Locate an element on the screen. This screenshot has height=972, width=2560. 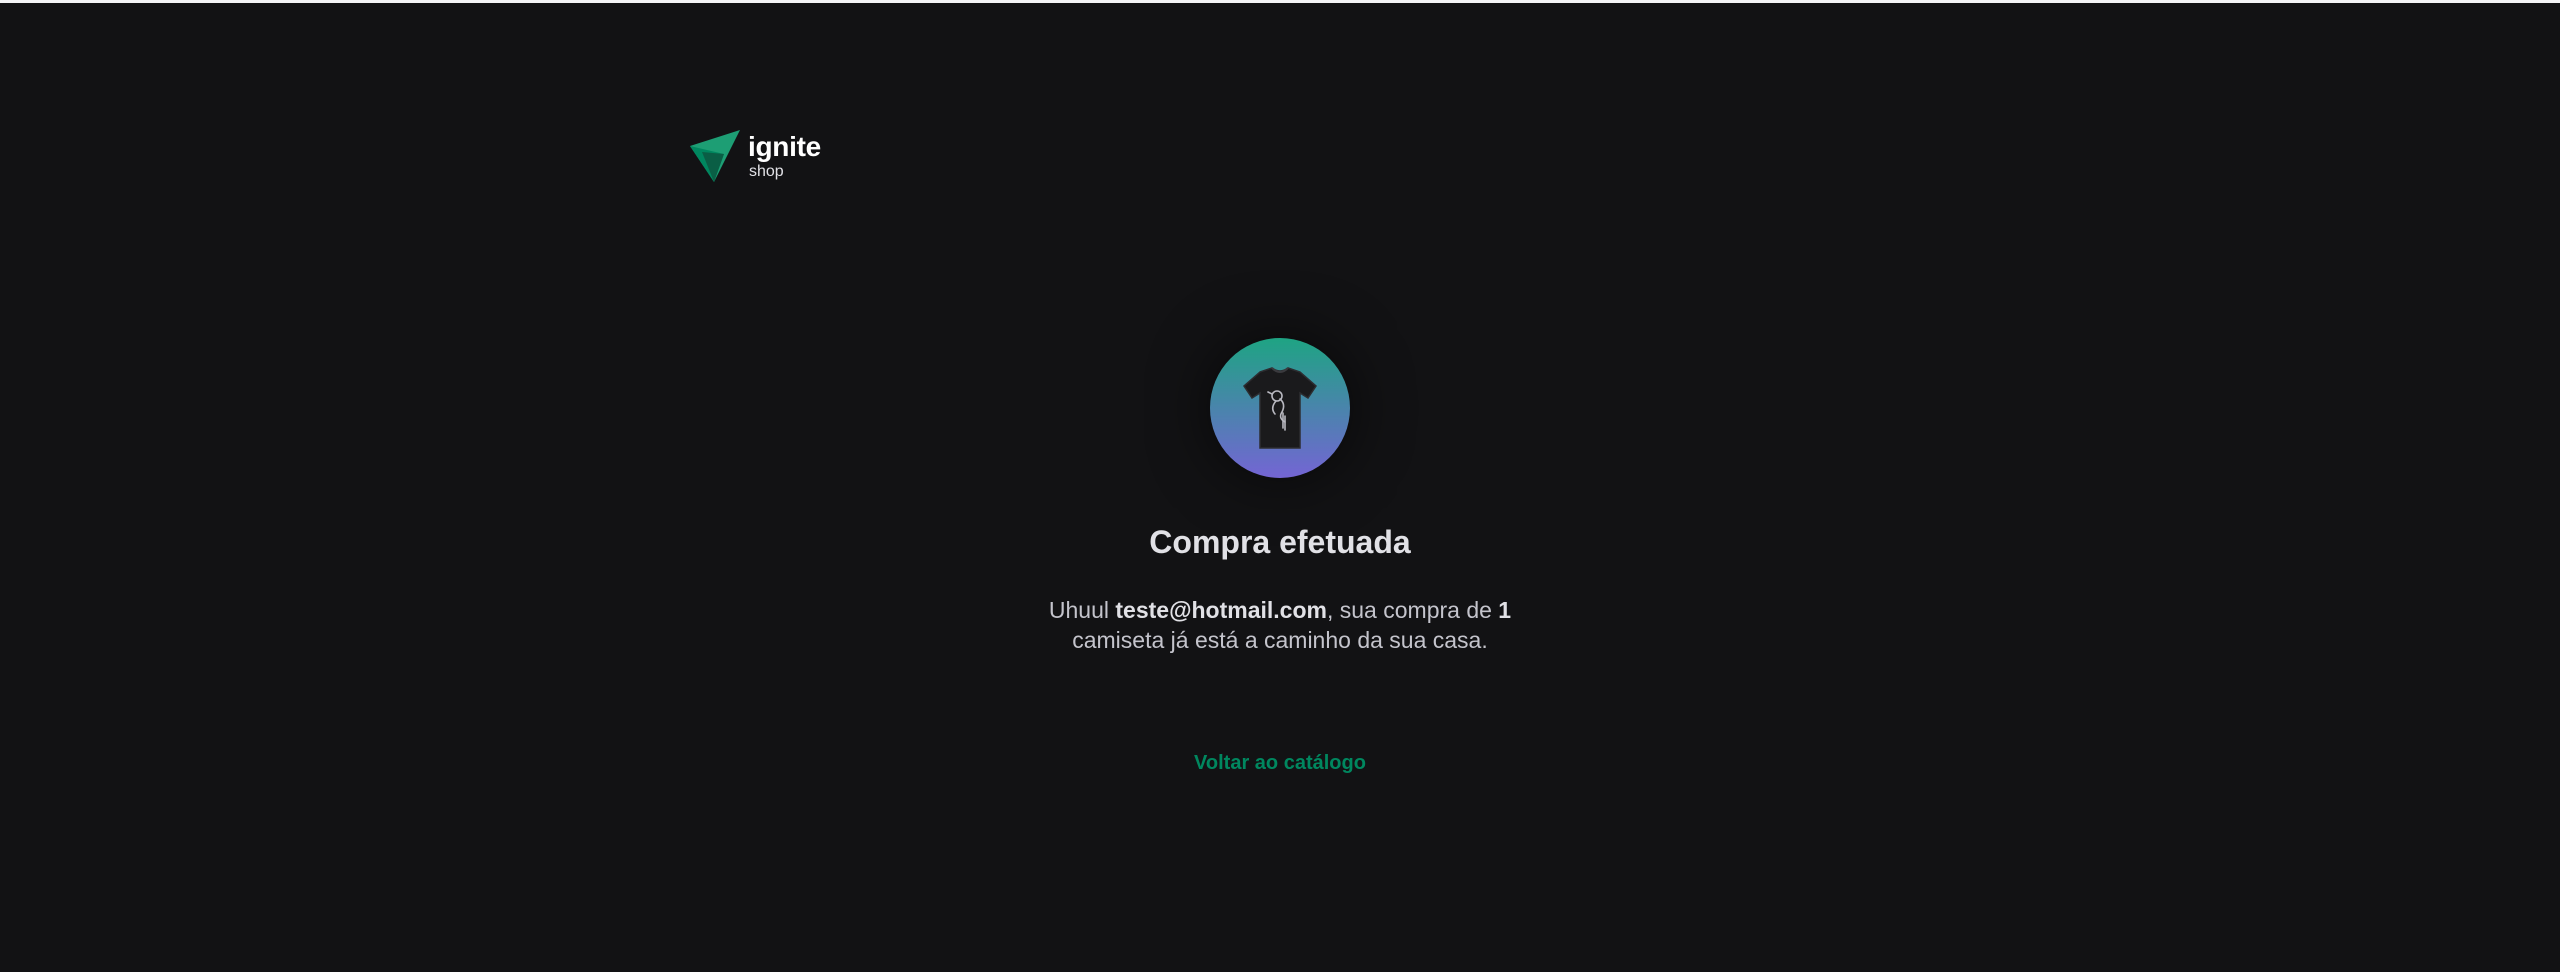
ignite-logo-icon is located at coordinates (714, 156).